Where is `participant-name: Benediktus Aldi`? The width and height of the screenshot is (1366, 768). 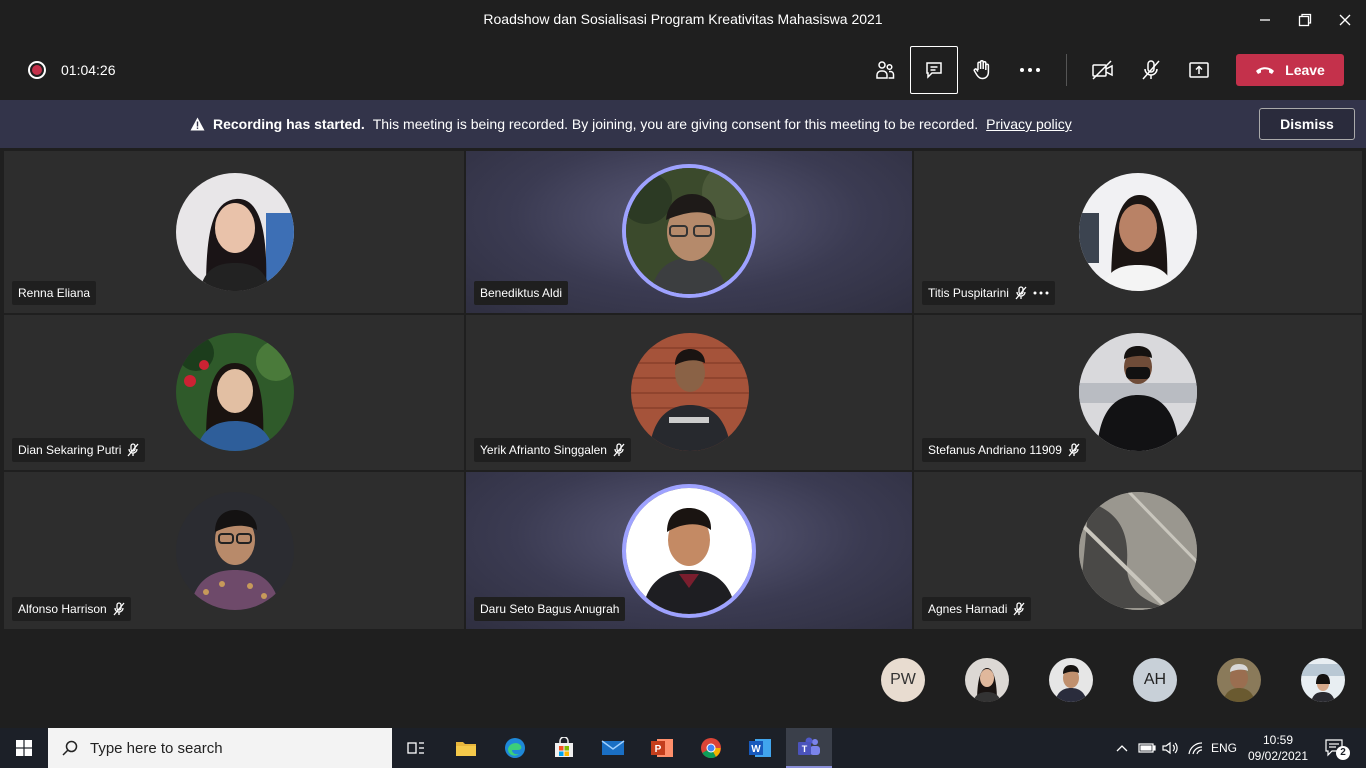
participant-name: Benediktus Aldi is located at coordinates (521, 293).